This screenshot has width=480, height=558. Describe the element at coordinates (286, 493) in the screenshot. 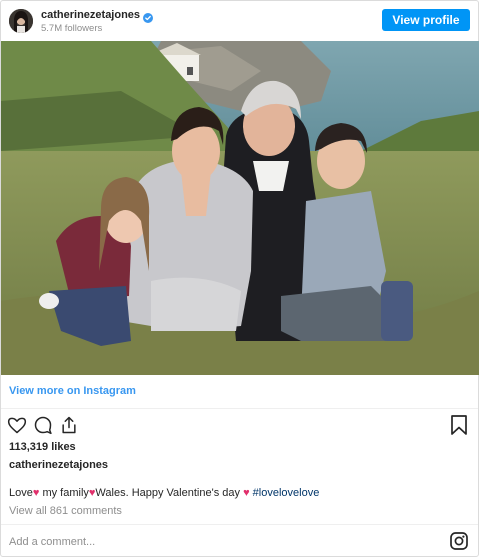

I see `hashtag-link: #lovelovelove` at that location.